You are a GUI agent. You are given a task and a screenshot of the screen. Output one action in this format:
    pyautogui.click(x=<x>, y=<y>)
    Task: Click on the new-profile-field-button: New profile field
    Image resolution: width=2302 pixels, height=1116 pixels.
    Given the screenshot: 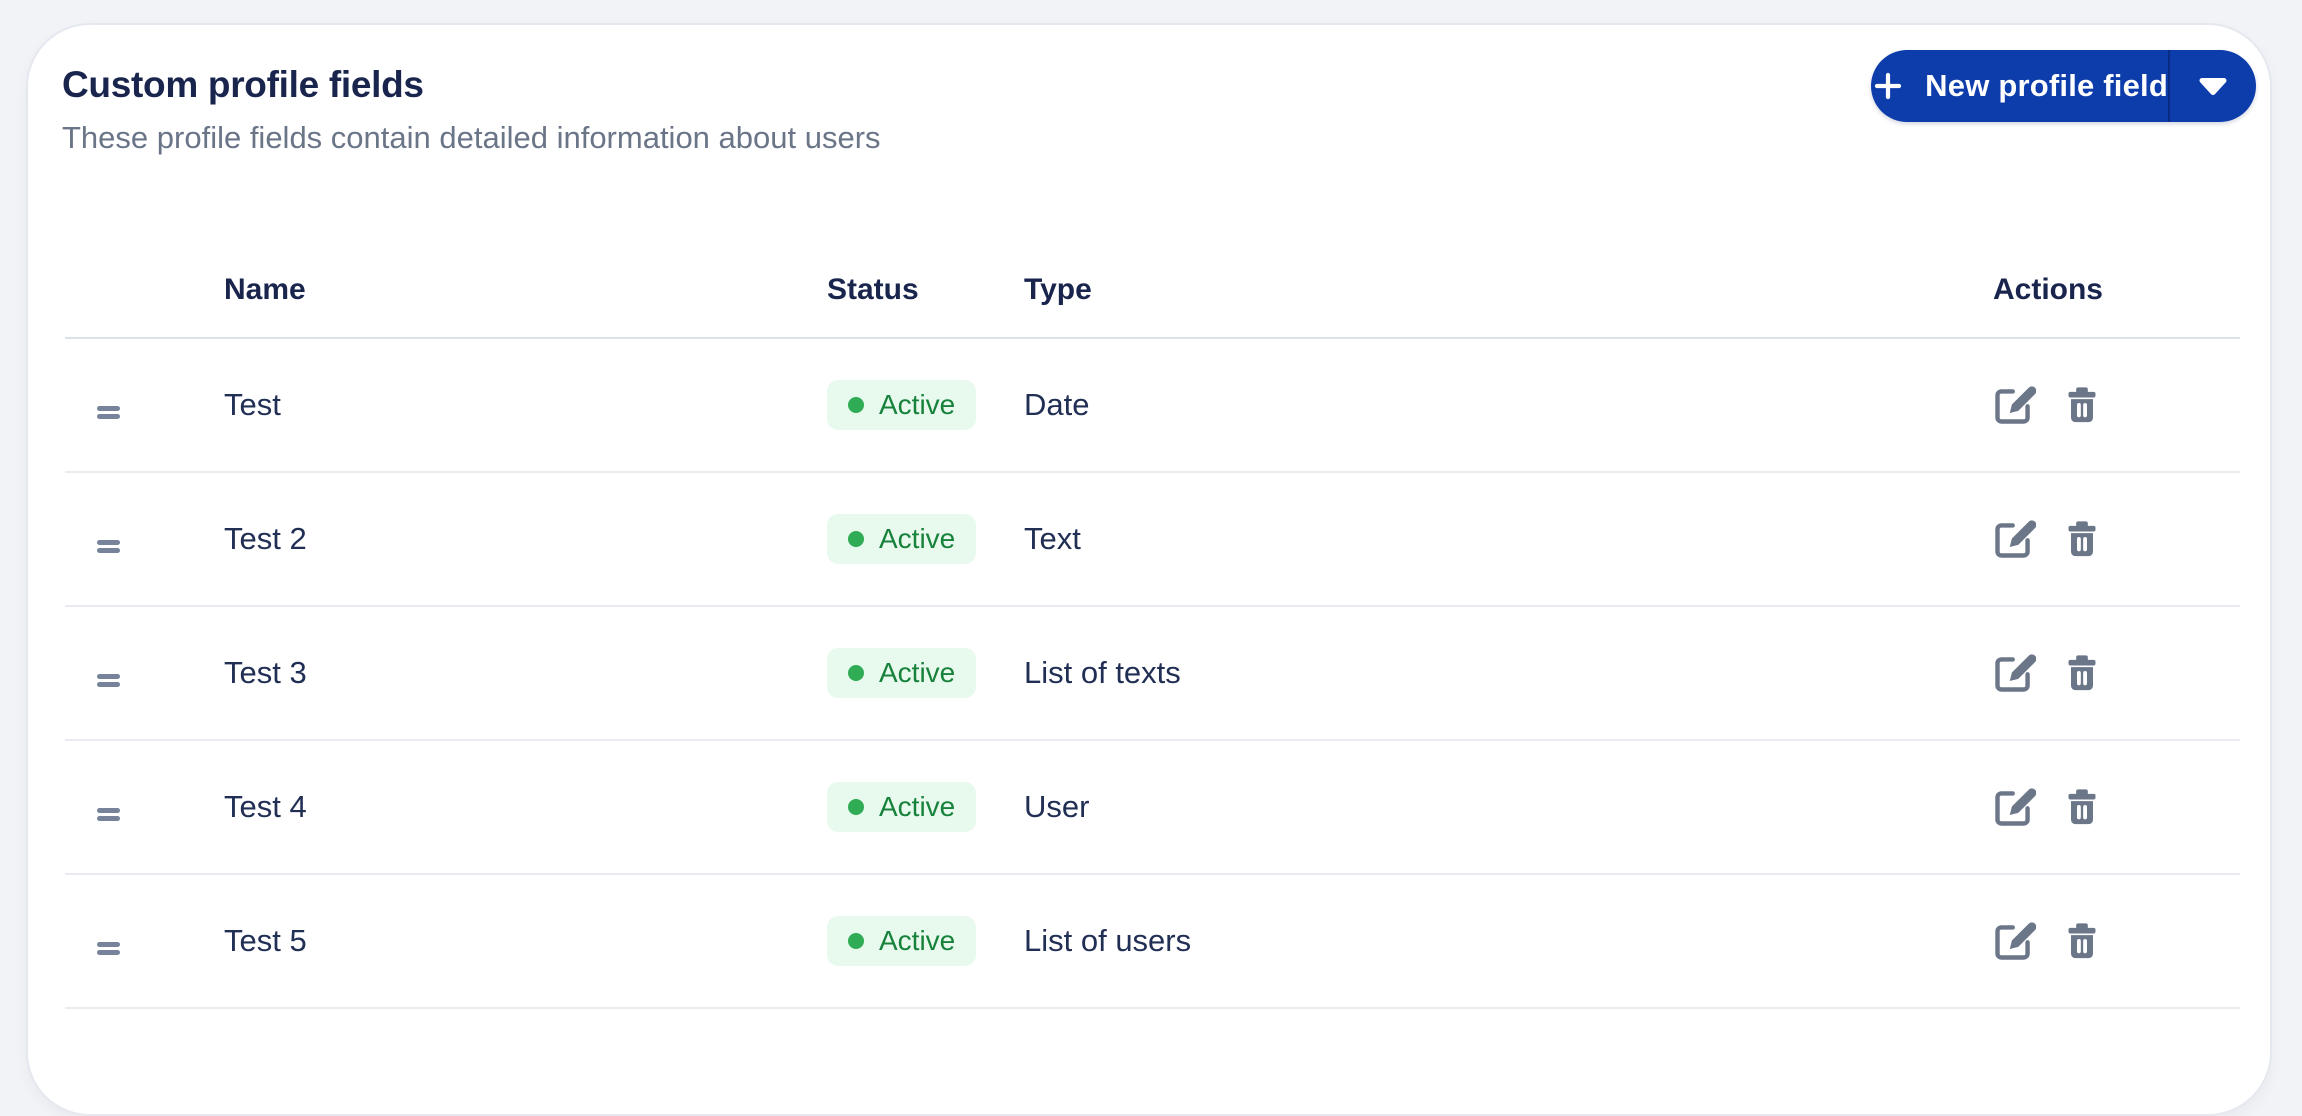 What is the action you would take?
    pyautogui.click(x=2019, y=86)
    